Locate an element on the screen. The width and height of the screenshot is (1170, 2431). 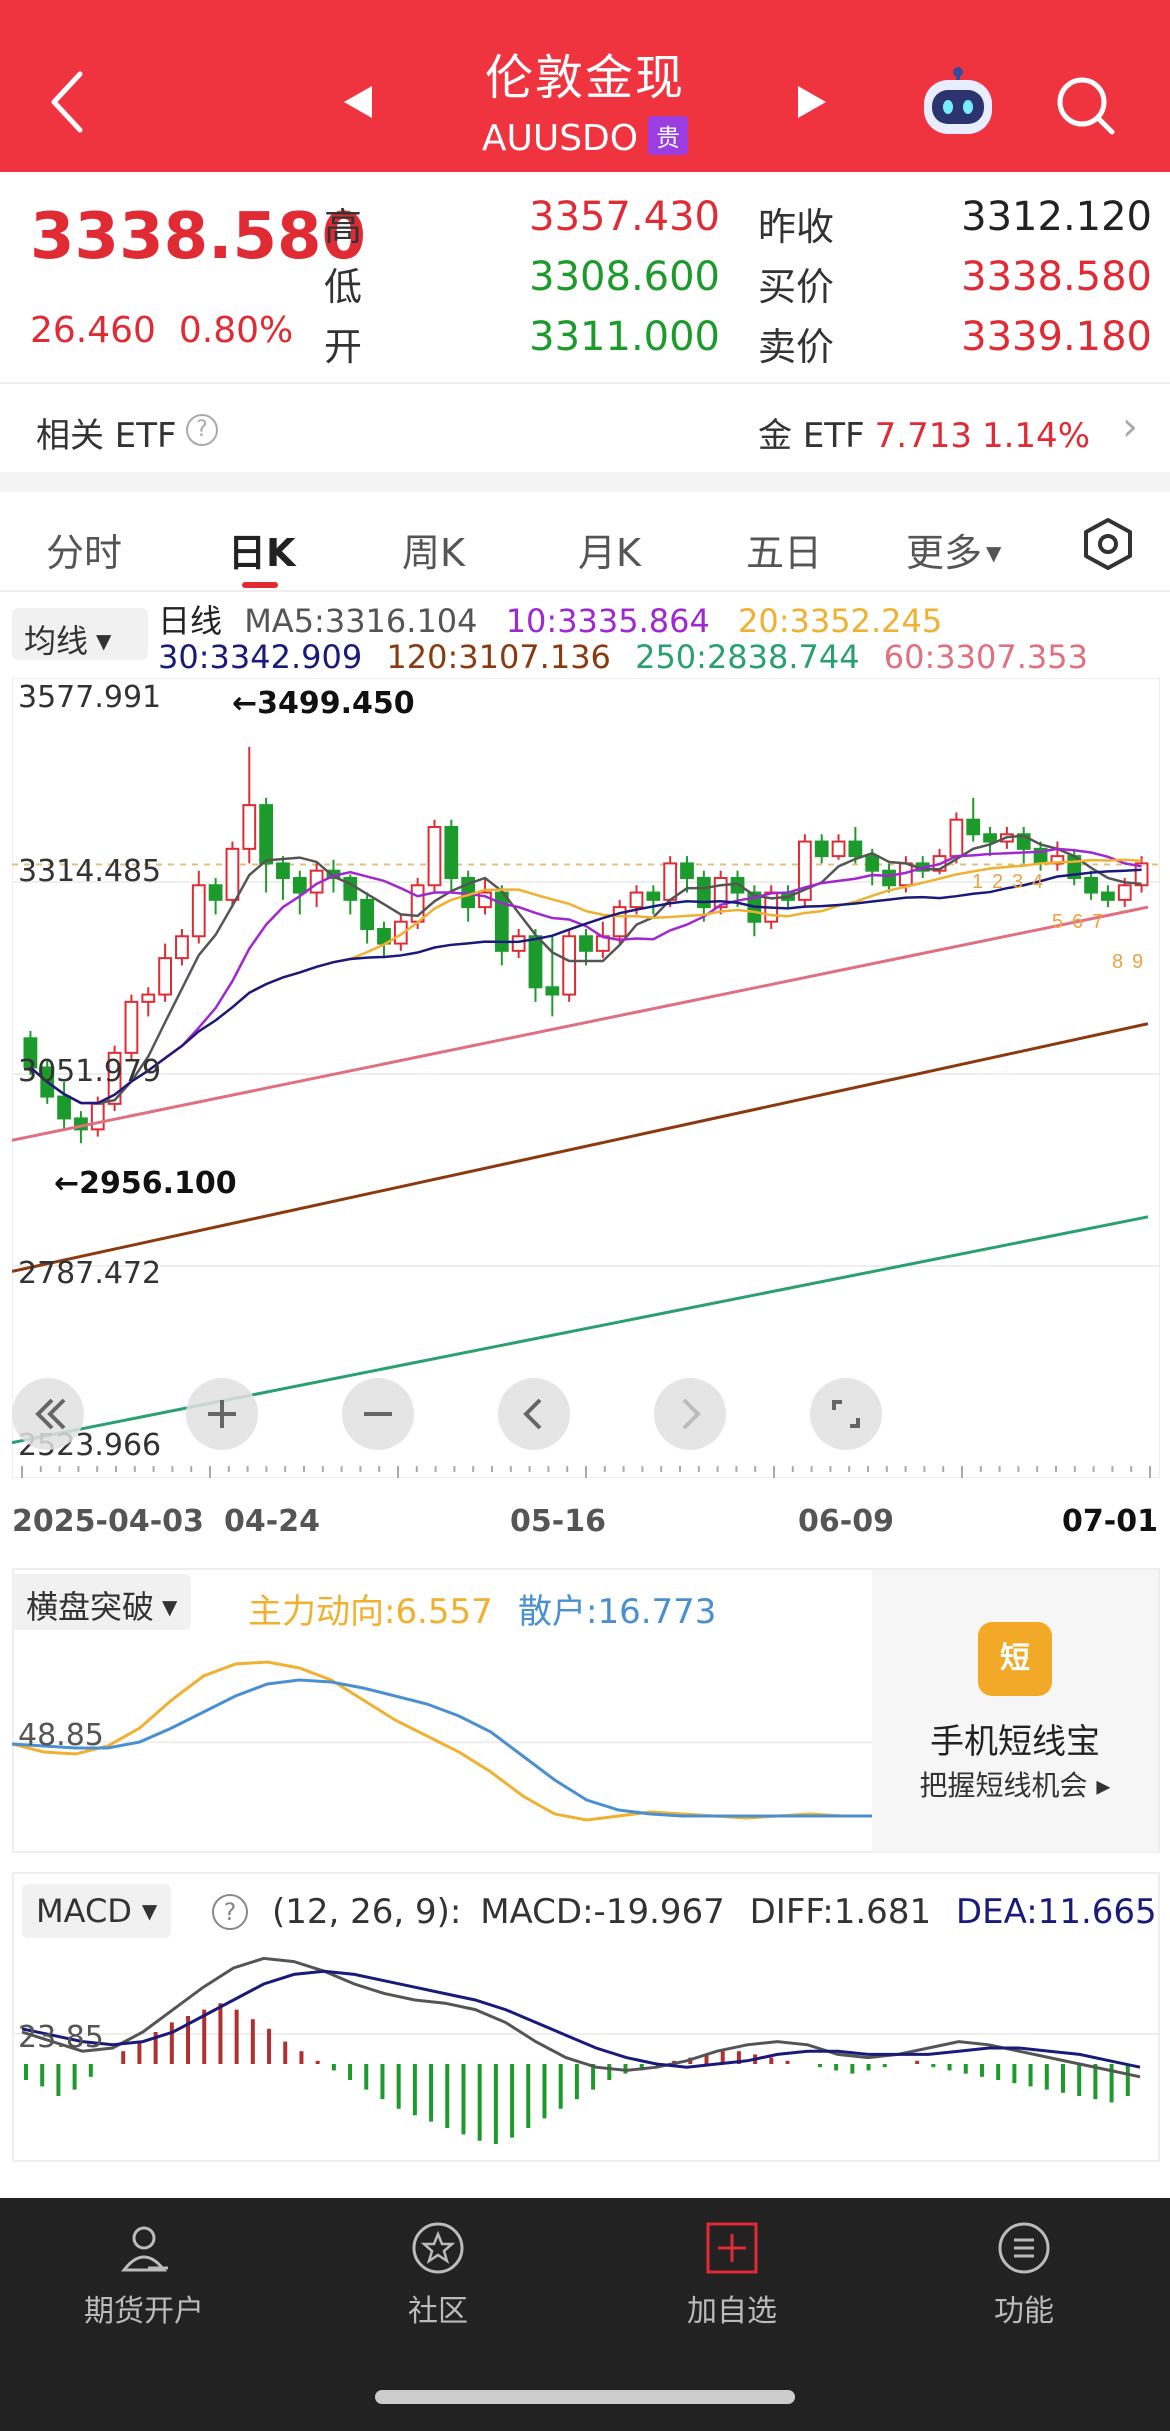
x-axis-label-3: 05-16 is located at coordinates (558, 1521).